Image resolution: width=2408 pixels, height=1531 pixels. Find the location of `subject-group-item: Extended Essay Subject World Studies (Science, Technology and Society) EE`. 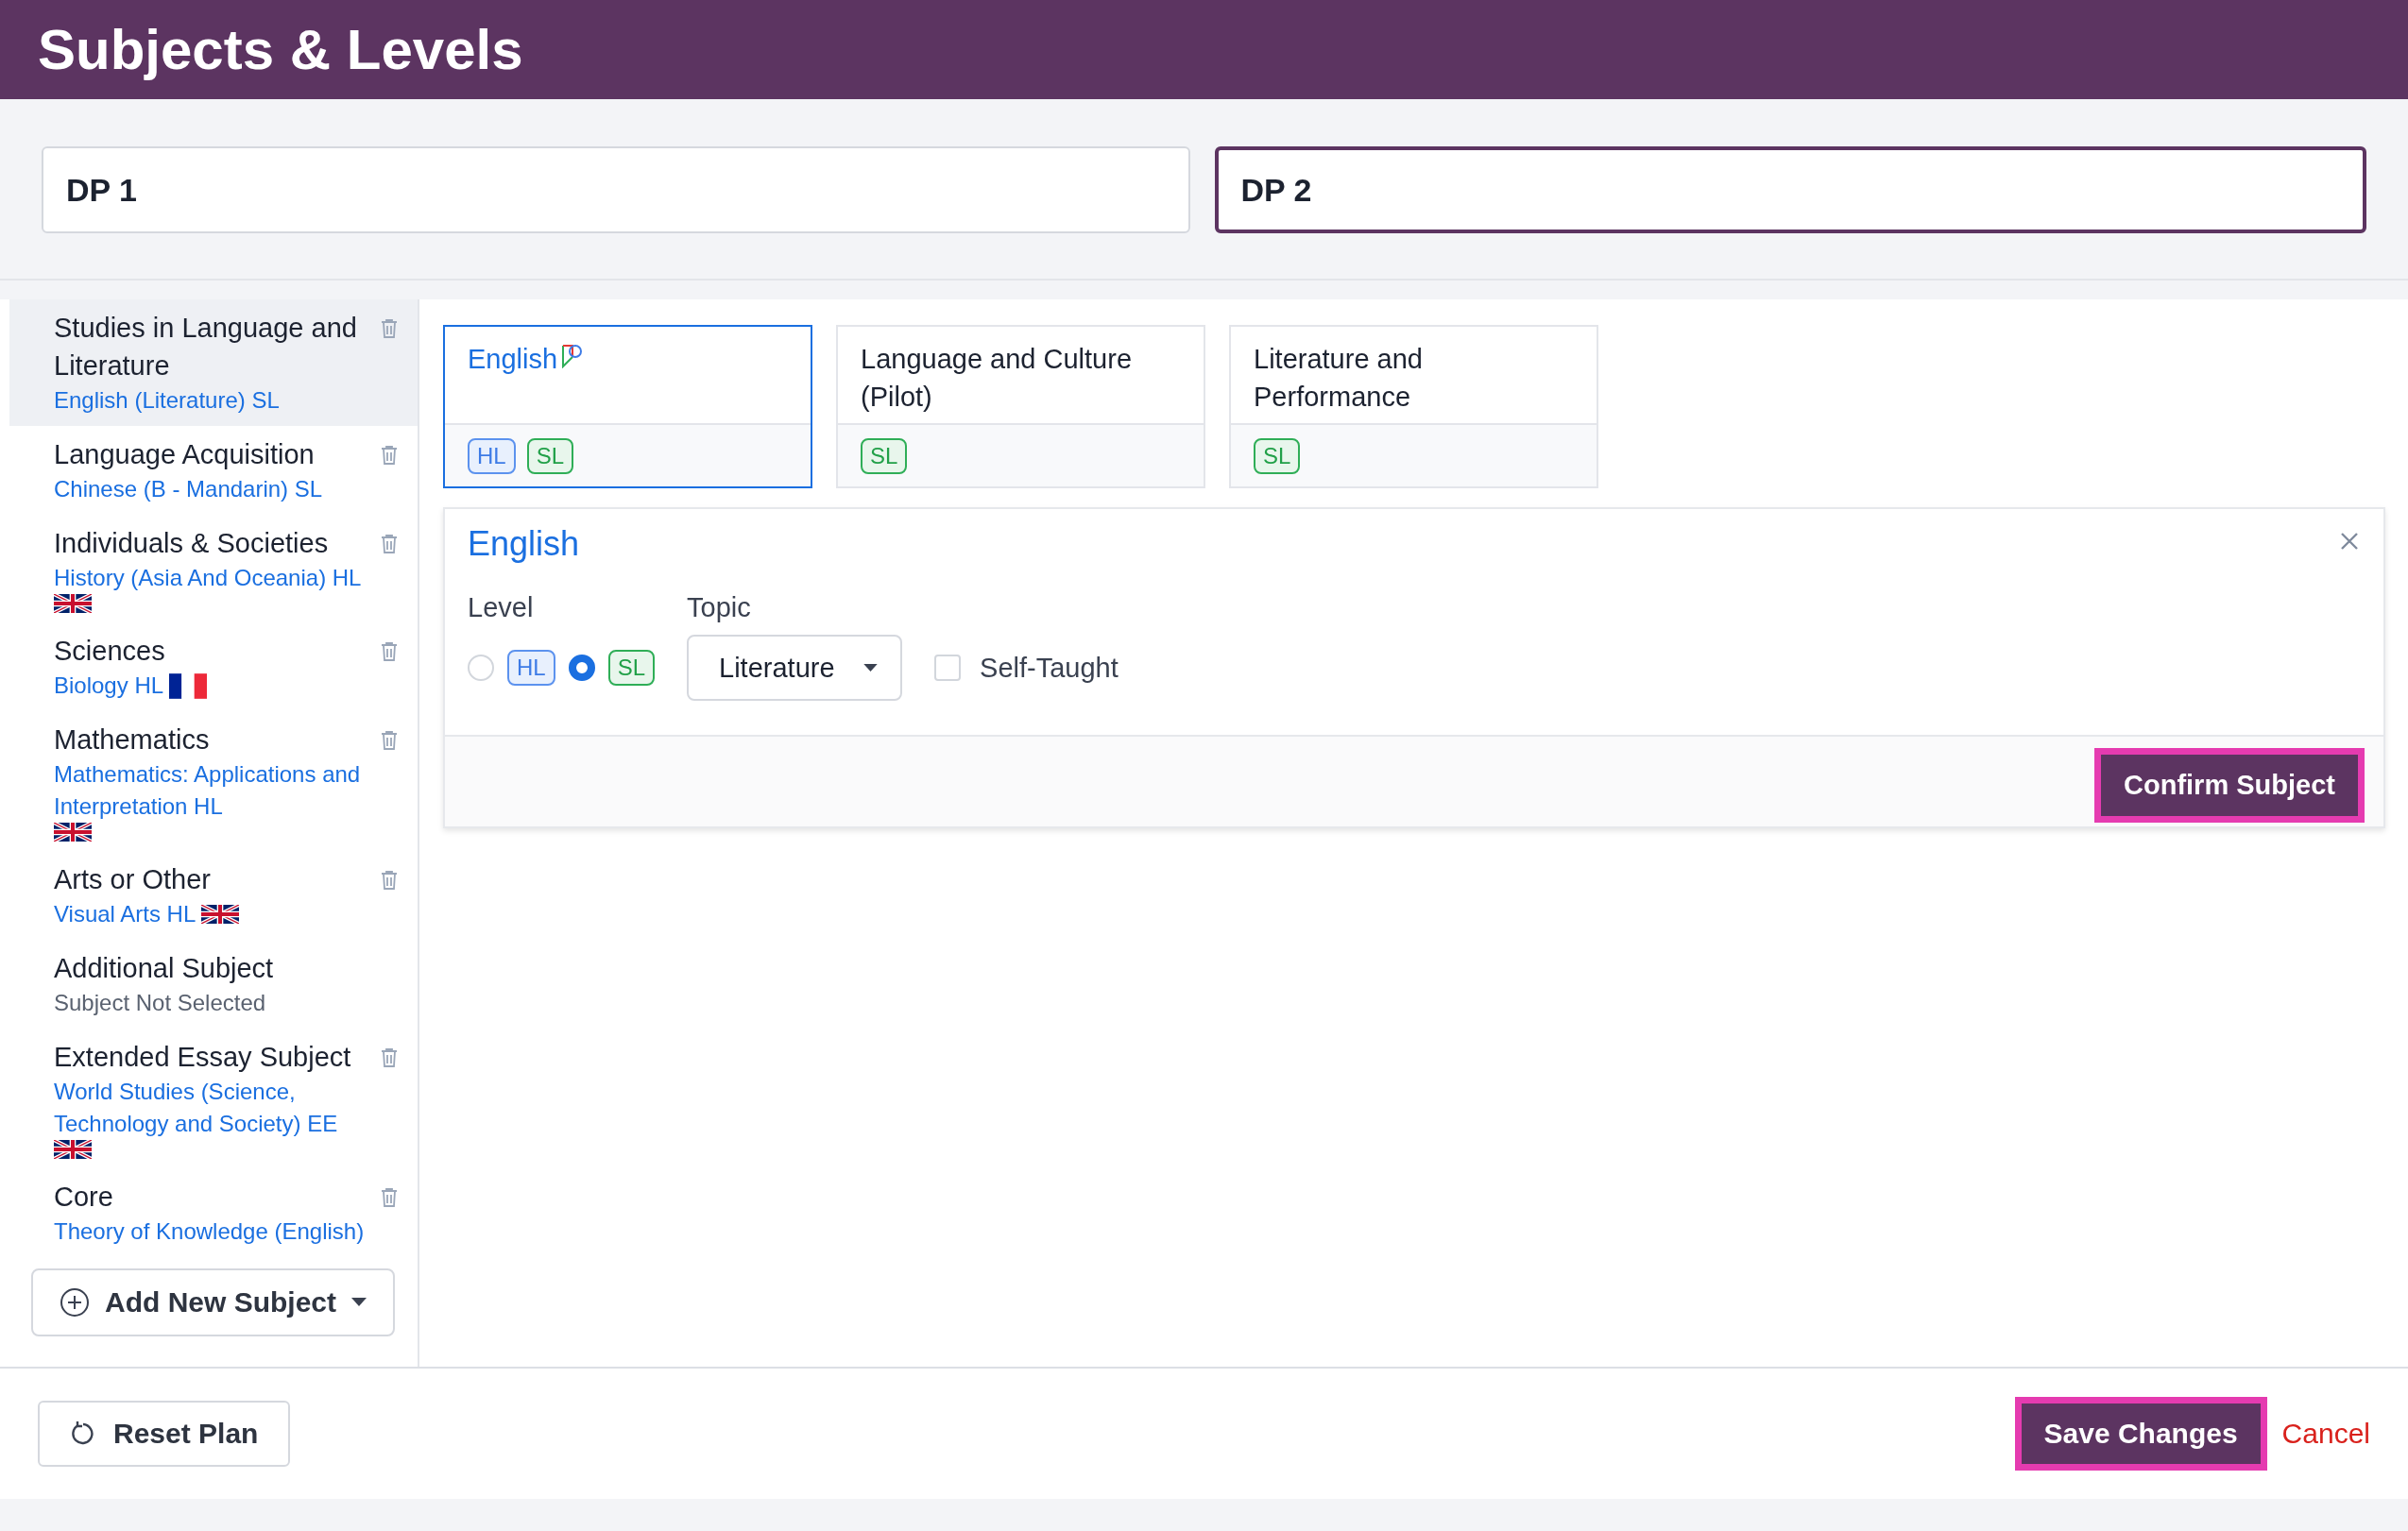

subject-group-item: Extended Essay Subject World Studies (Science, Technology and Society) EE is located at coordinates (213, 1098).